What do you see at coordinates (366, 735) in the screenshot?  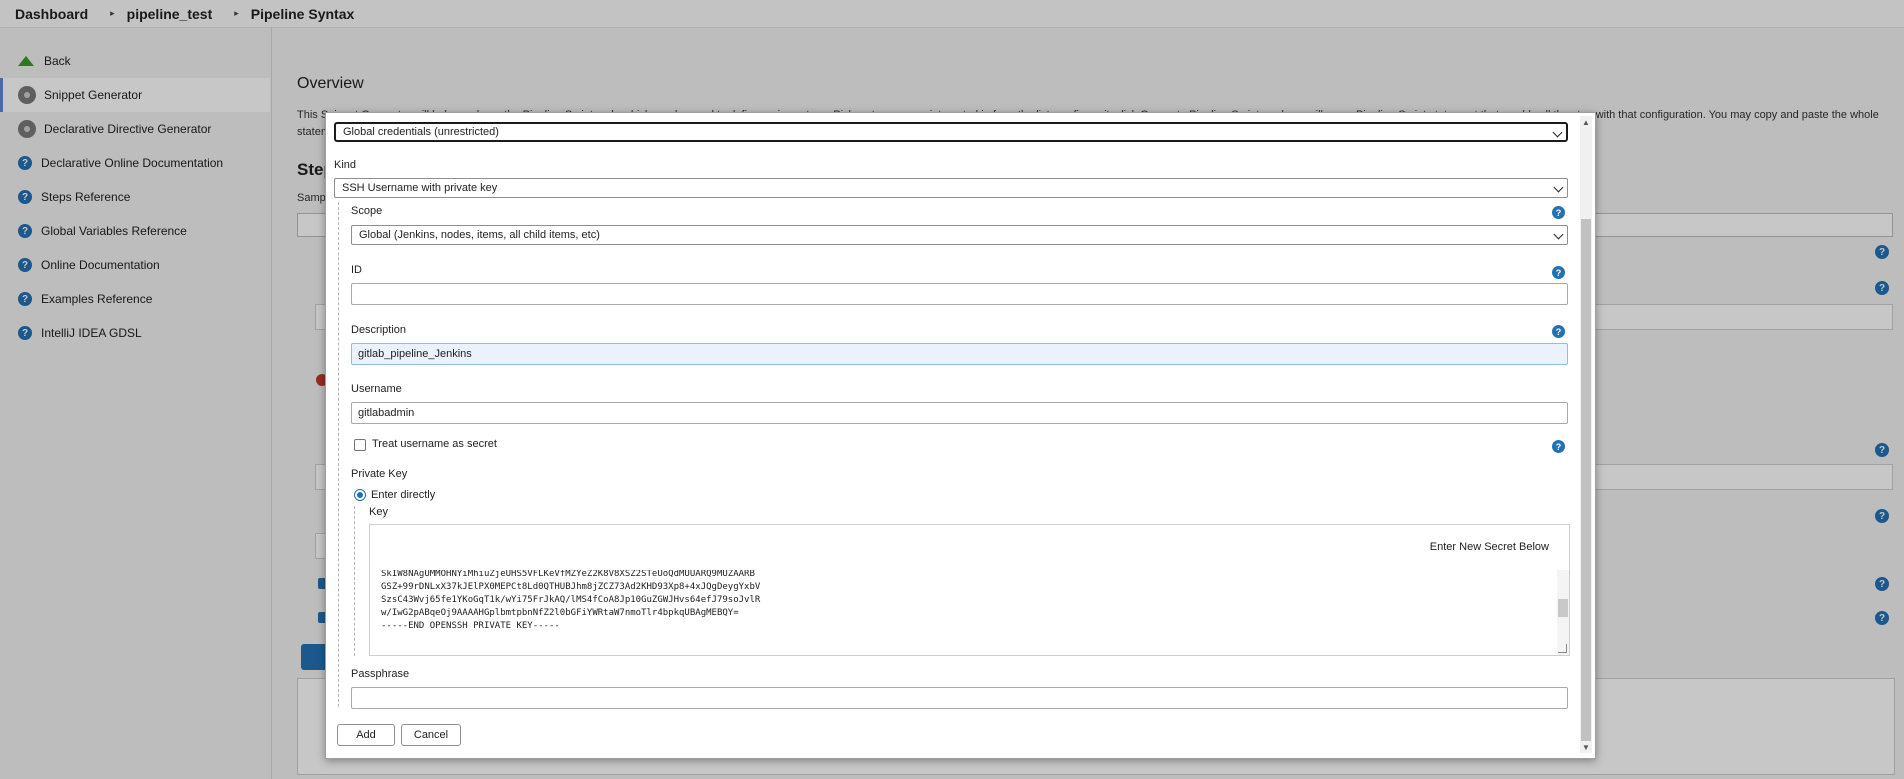 I see `add-button: Add` at bounding box center [366, 735].